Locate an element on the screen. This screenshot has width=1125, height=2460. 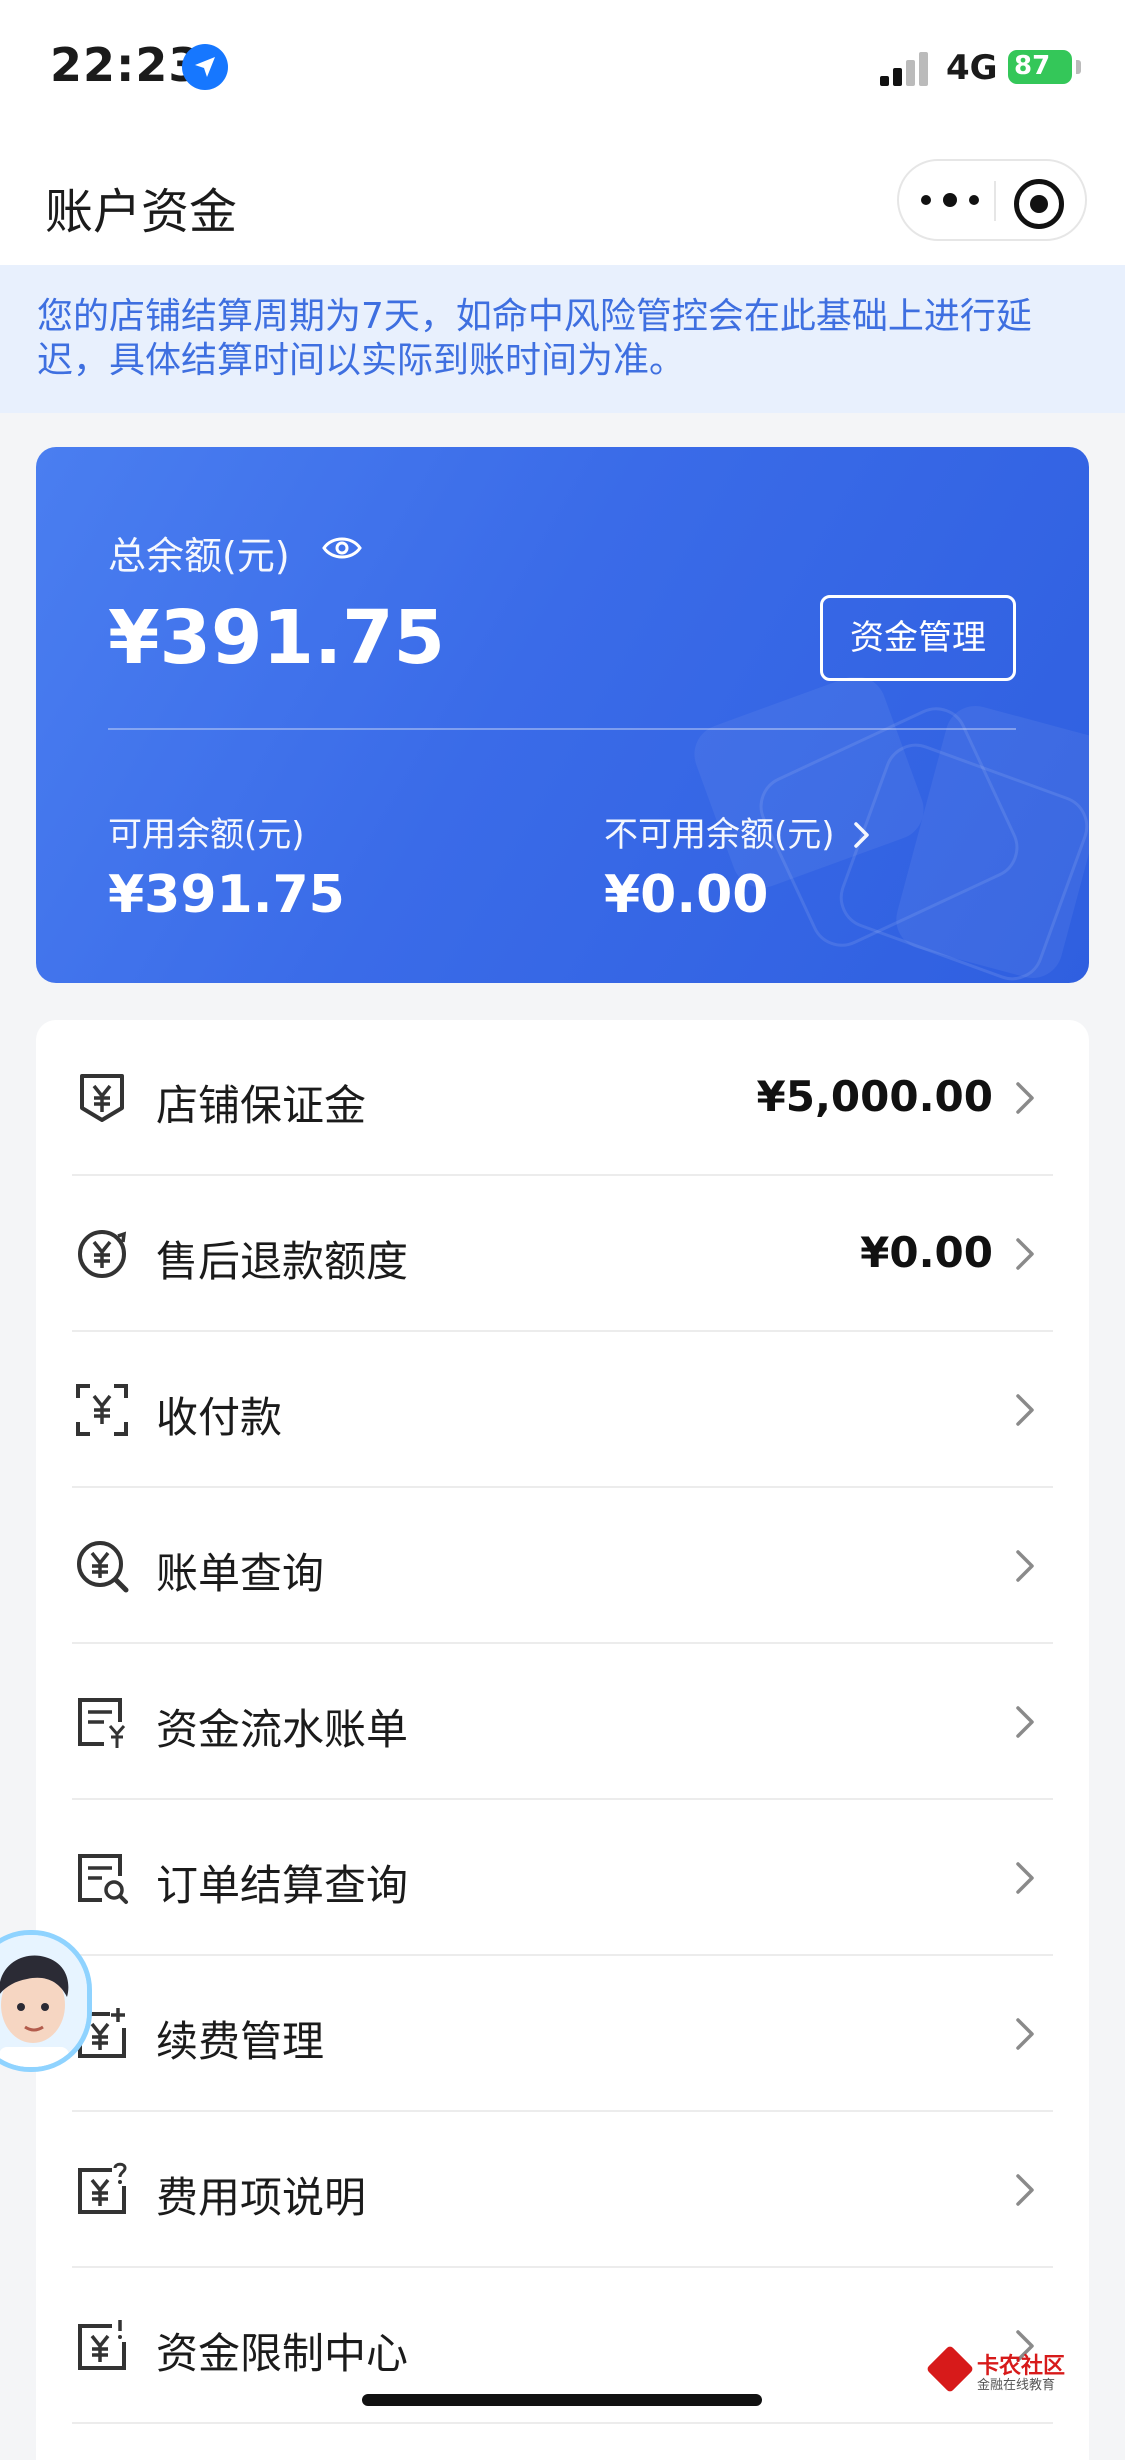
mini-program-capsule is located at coordinates (992, 200).